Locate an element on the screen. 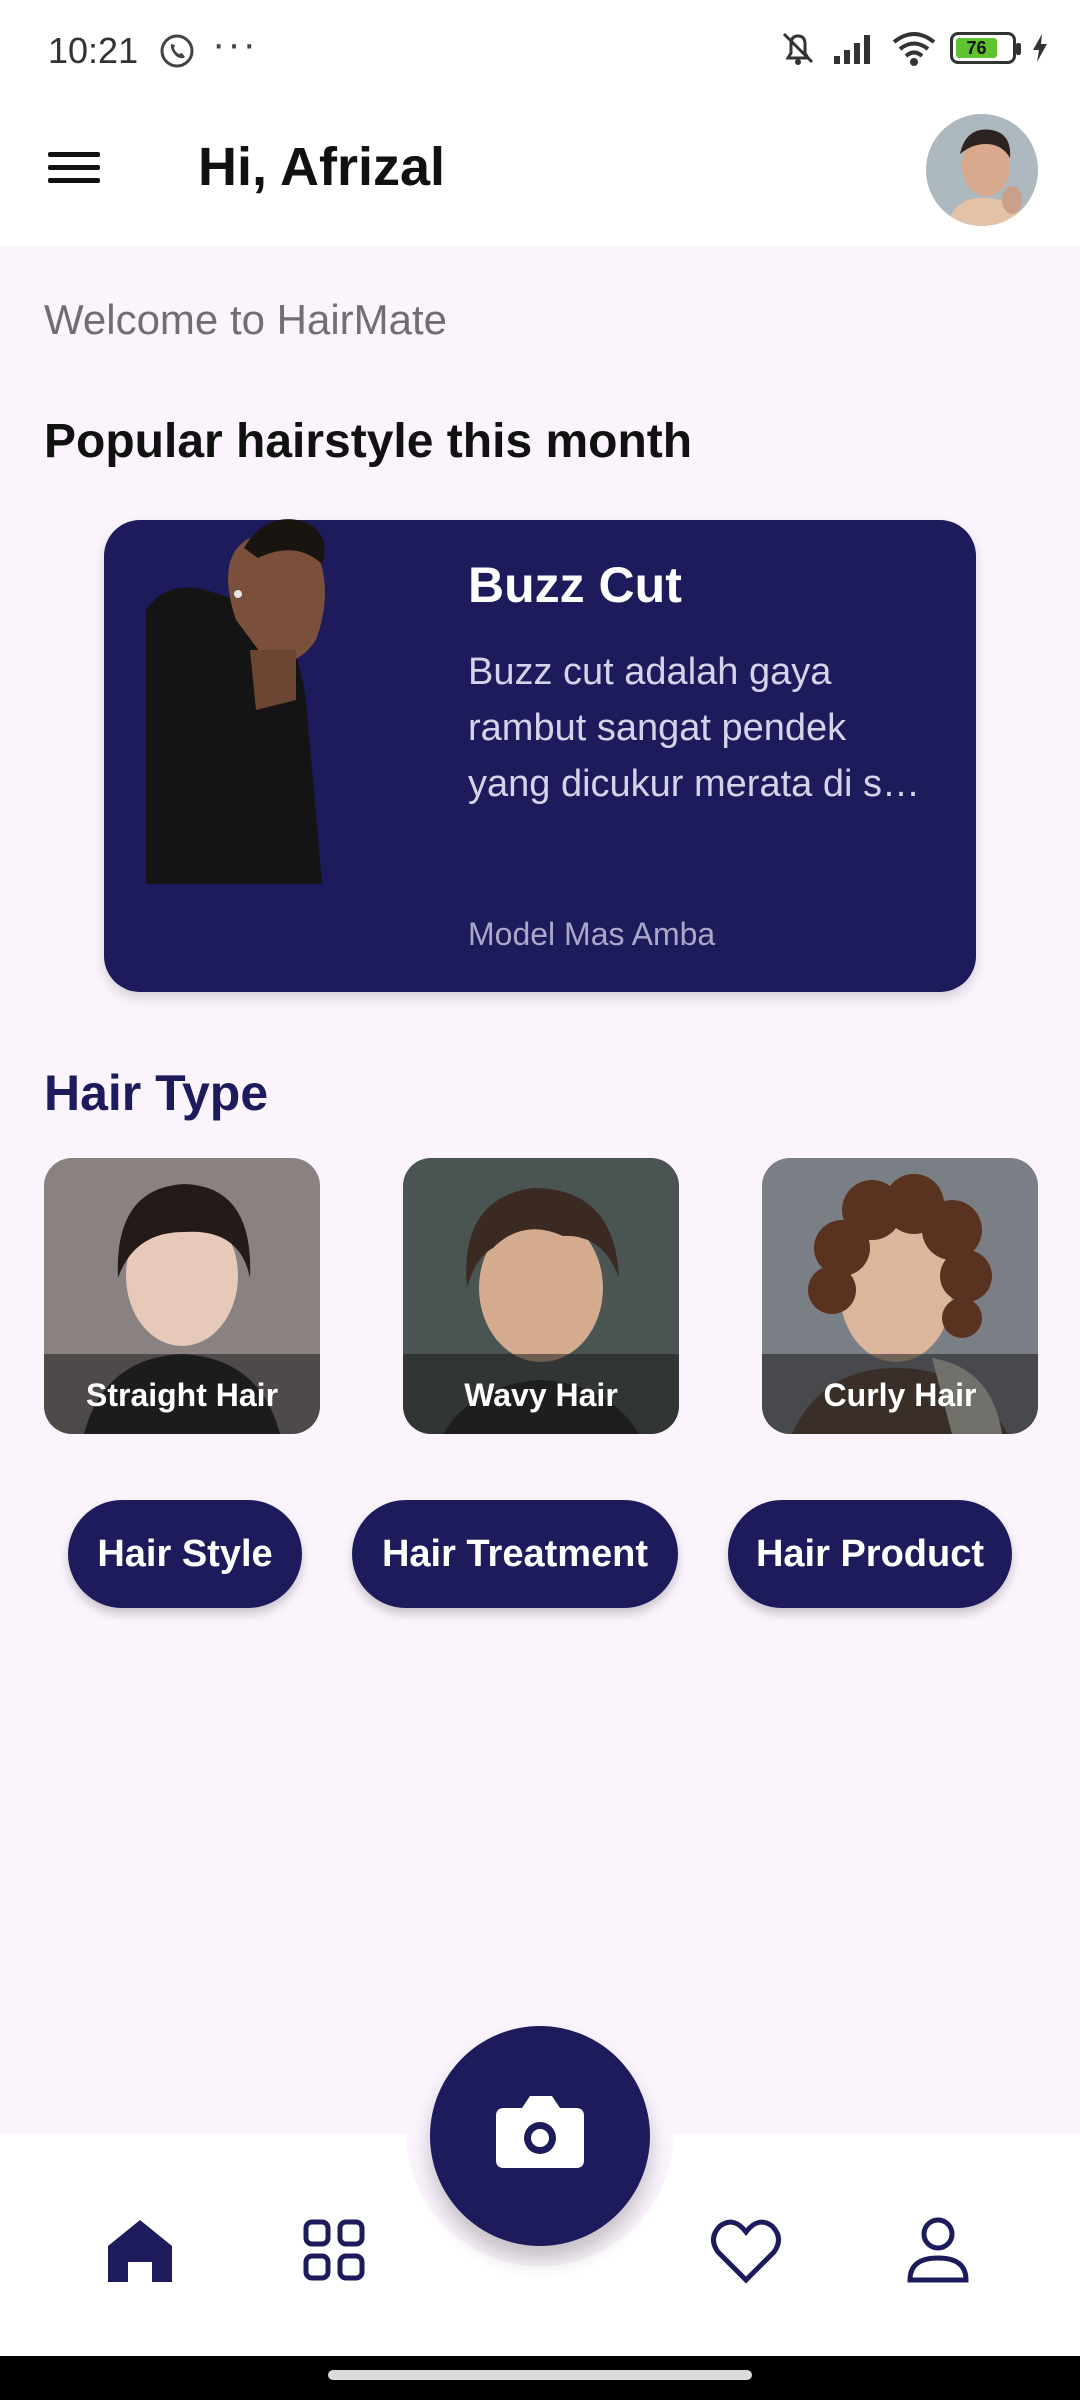 This screenshot has height=2400, width=1080. hairstyle-model: Model Mas Amba is located at coordinates (592, 934).